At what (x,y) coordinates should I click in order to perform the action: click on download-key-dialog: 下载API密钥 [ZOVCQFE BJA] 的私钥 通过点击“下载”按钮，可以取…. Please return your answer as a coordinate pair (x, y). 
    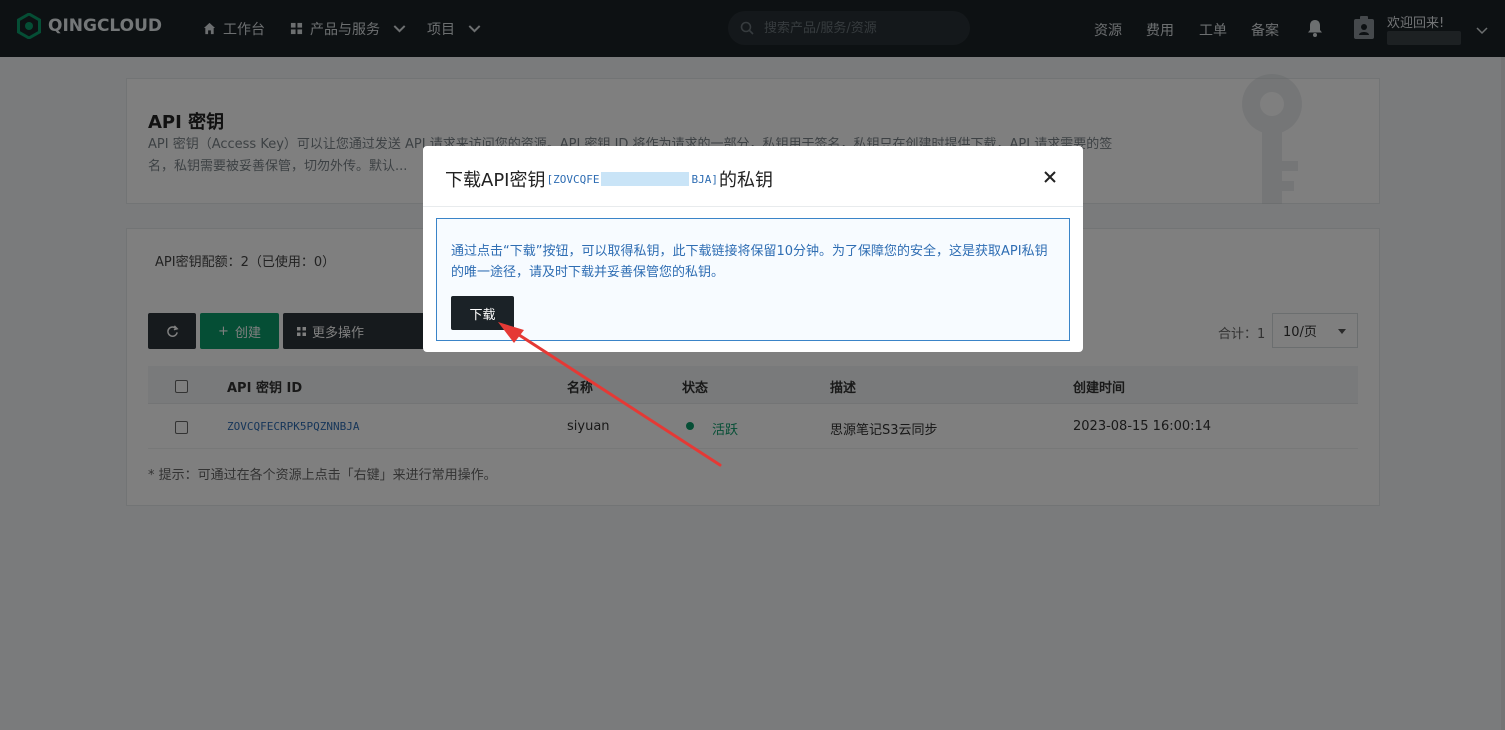
    Looking at the image, I should click on (753, 249).